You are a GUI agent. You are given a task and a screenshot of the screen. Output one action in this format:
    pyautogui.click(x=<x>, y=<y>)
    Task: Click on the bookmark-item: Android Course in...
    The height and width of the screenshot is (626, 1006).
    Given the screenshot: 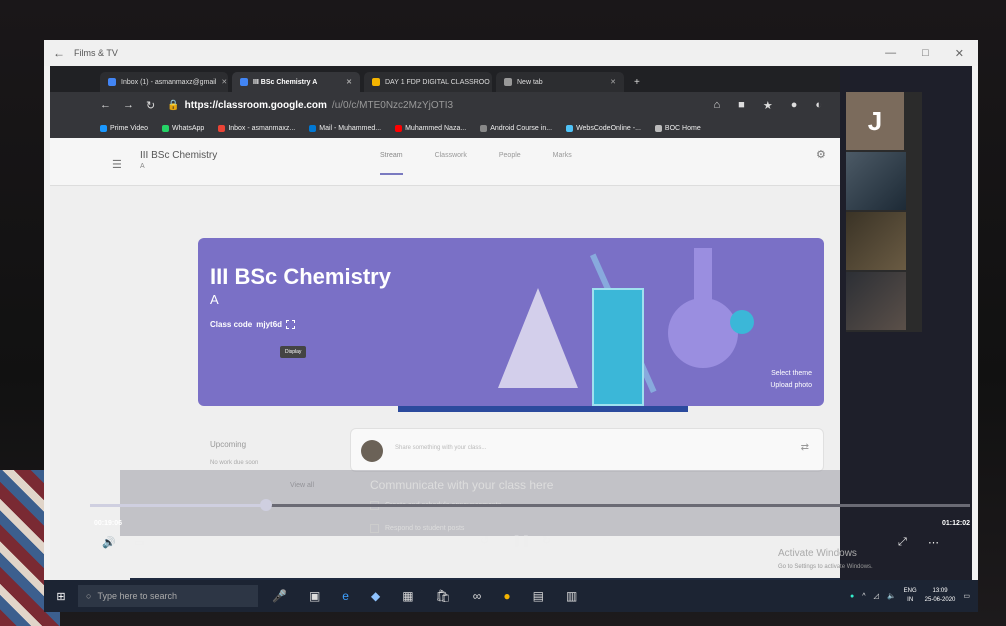 What is the action you would take?
    pyautogui.click(x=516, y=128)
    